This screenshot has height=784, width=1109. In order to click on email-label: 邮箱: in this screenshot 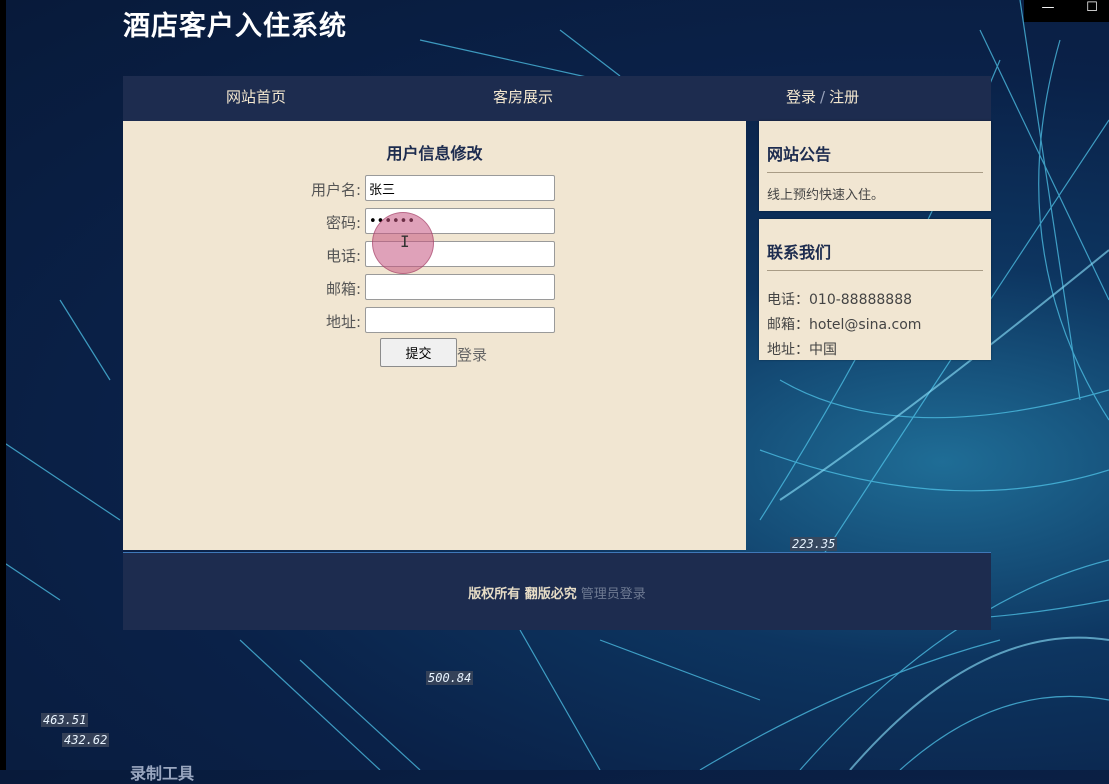, I will do `click(343, 289)`.